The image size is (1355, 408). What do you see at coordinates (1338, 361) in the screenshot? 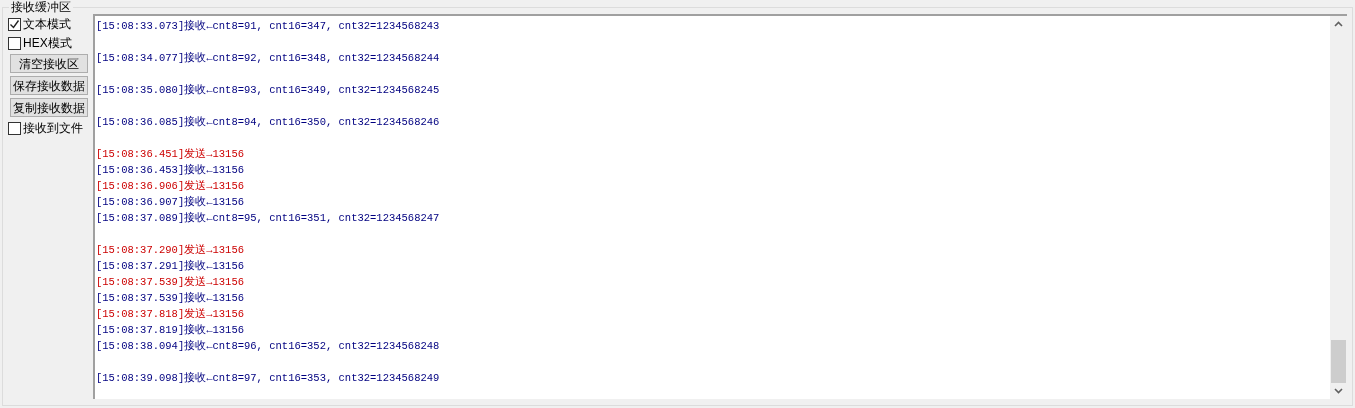
I see `scroll-thumb` at bounding box center [1338, 361].